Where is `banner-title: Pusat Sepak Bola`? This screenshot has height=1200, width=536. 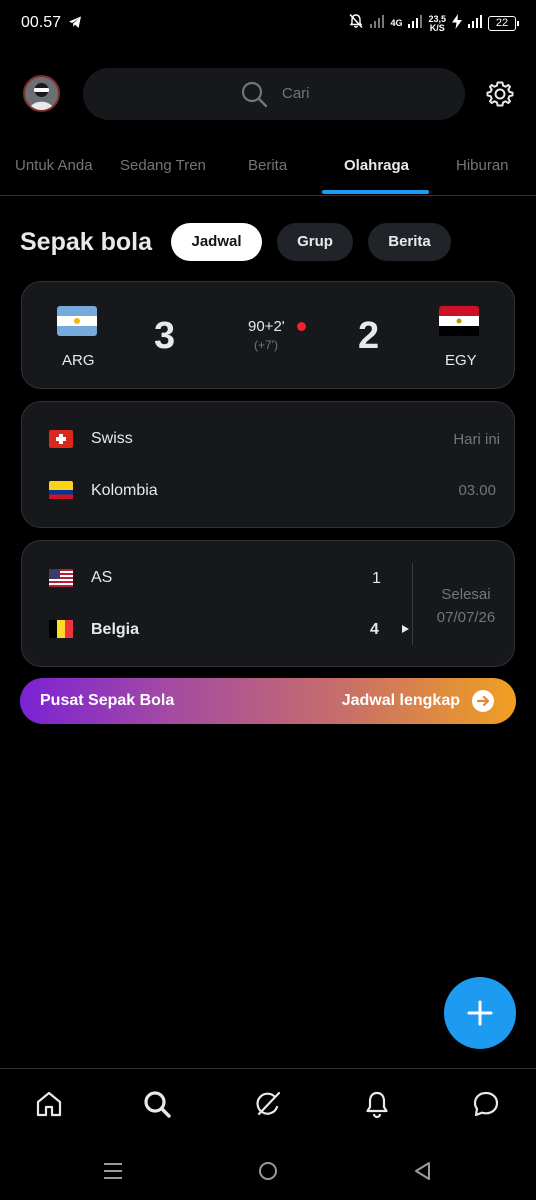
banner-title: Pusat Sepak Bola is located at coordinates (107, 700).